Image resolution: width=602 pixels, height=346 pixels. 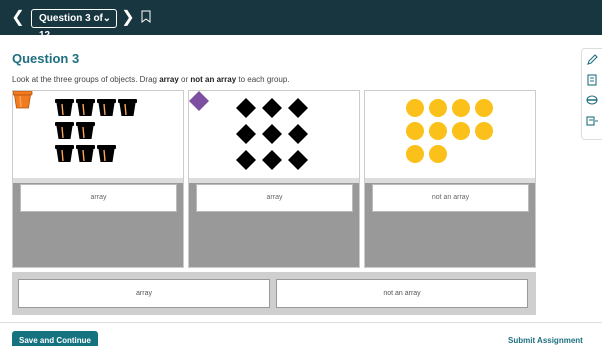 What do you see at coordinates (128, 18) in the screenshot?
I see `chevron-right-icon: ❯` at bounding box center [128, 18].